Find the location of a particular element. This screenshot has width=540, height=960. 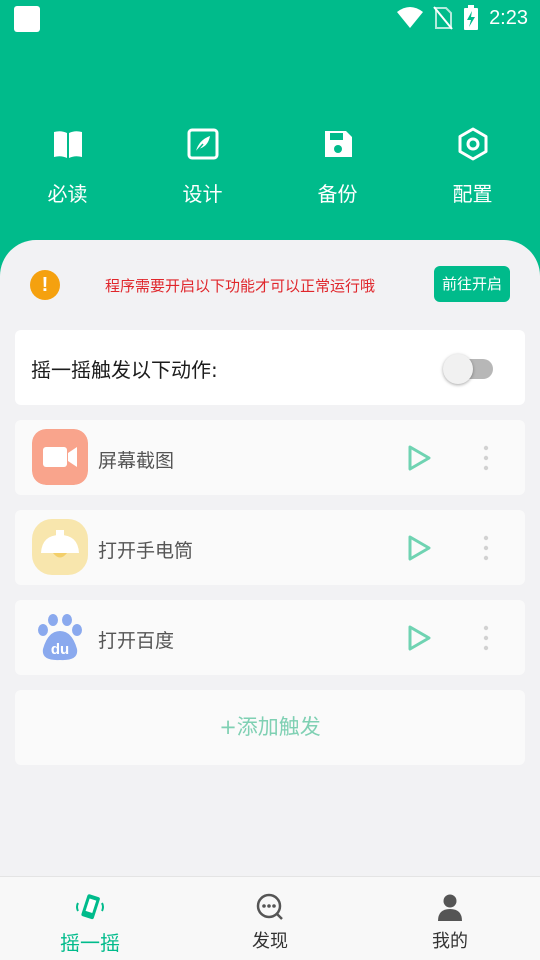

book-icon is located at coordinates (67, 144).